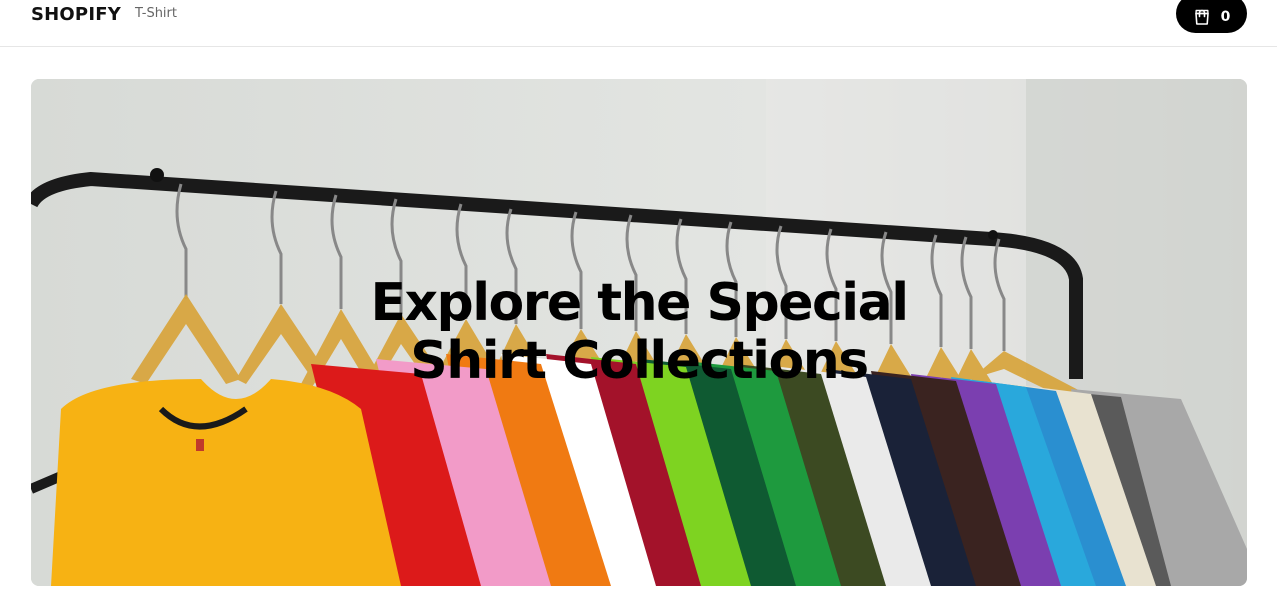  I want to click on hero-title-line-1: Explore the Special, so click(639, 303).